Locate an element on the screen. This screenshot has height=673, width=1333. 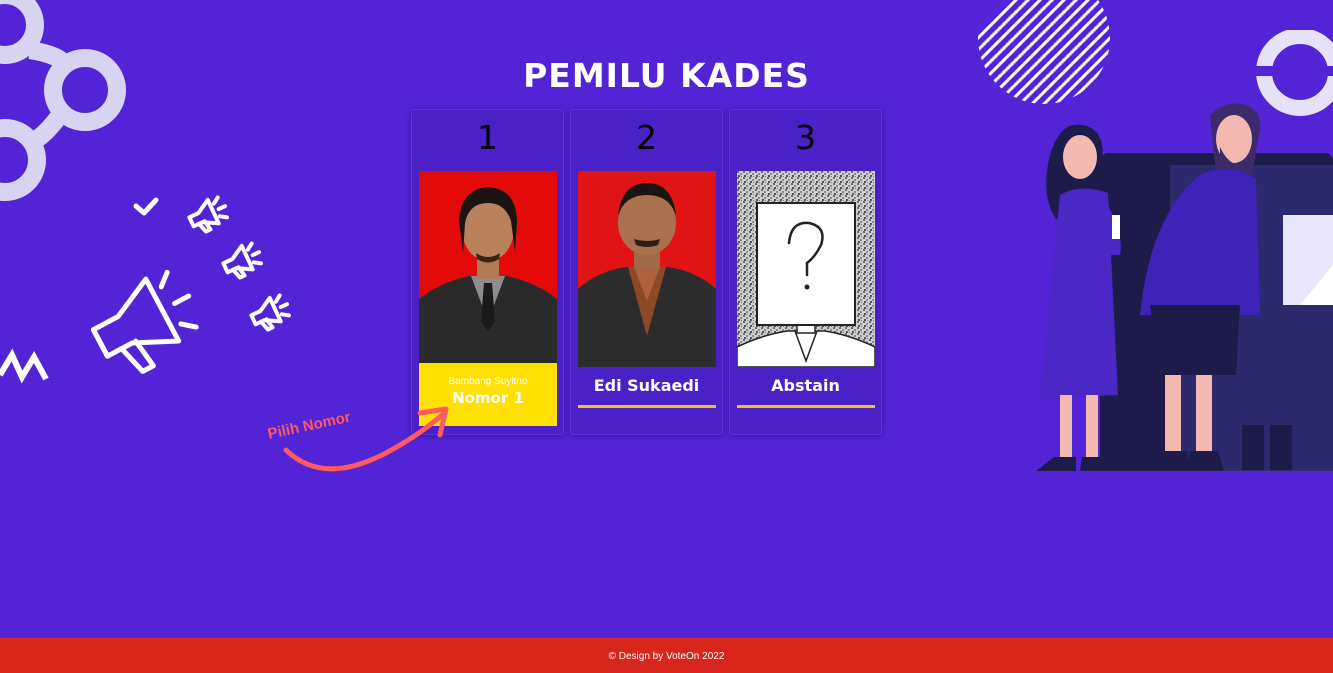
candidate-card-3: 3 Abstain is located at coordinates (805, 272).